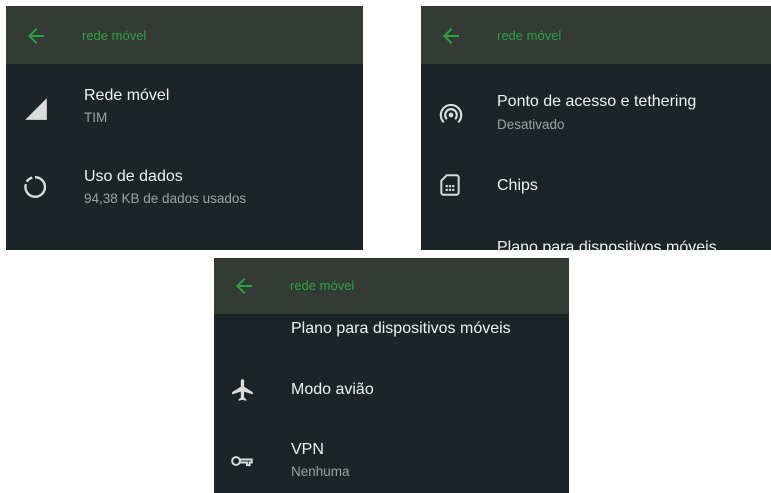  What do you see at coordinates (451, 113) in the screenshot?
I see `hotspot-icon` at bounding box center [451, 113].